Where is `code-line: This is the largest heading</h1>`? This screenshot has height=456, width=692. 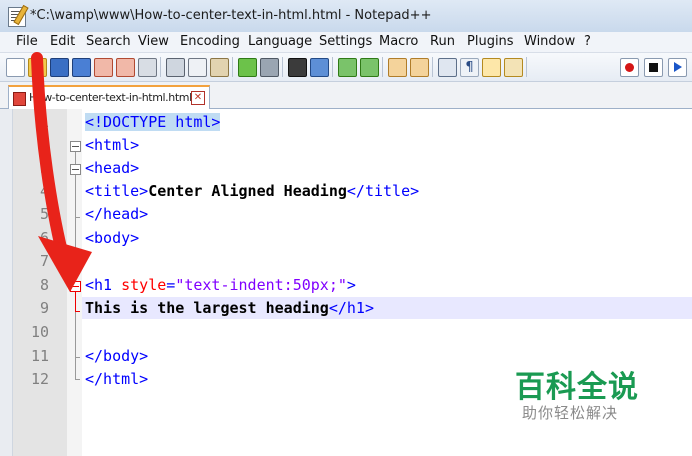 code-line: This is the largest heading</h1> is located at coordinates (229, 308).